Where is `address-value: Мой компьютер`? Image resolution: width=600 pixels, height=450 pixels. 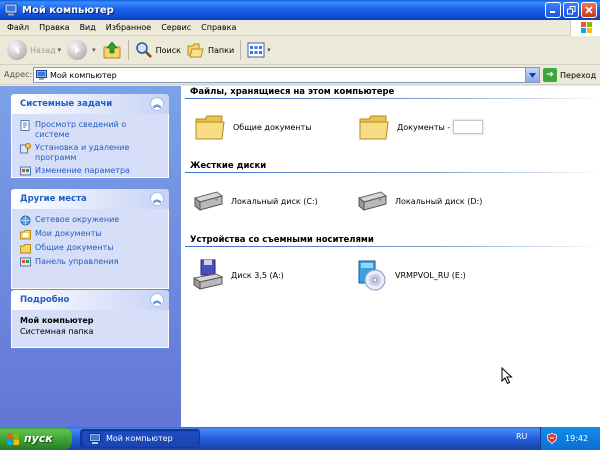 address-value: Мой компьютер is located at coordinates (83, 75).